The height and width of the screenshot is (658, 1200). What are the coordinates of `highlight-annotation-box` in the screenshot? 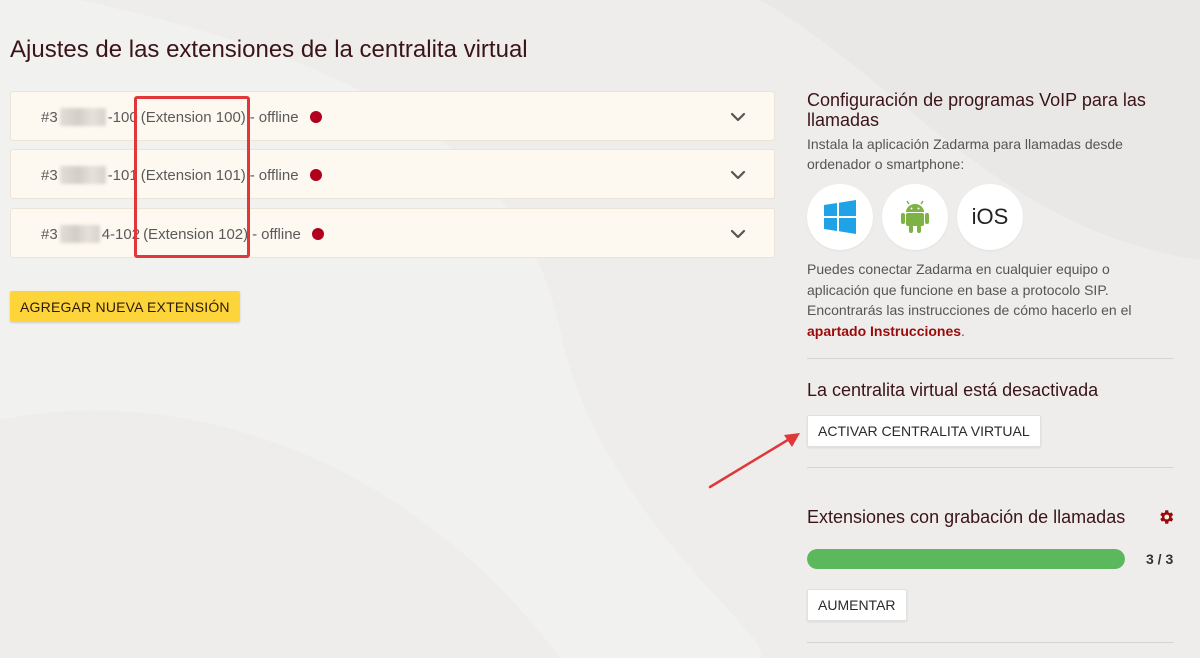 It's located at (192, 177).